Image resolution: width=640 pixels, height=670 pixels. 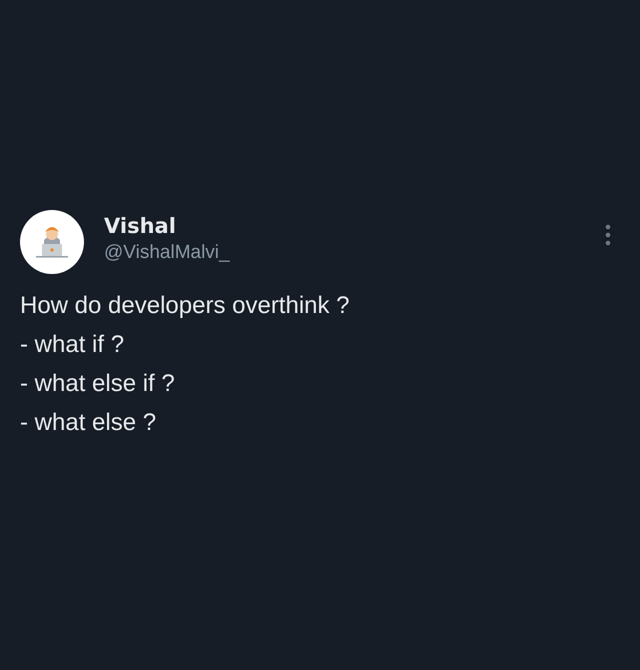 What do you see at coordinates (185, 306) in the screenshot?
I see `post-text-line: How do developers overthink ?` at bounding box center [185, 306].